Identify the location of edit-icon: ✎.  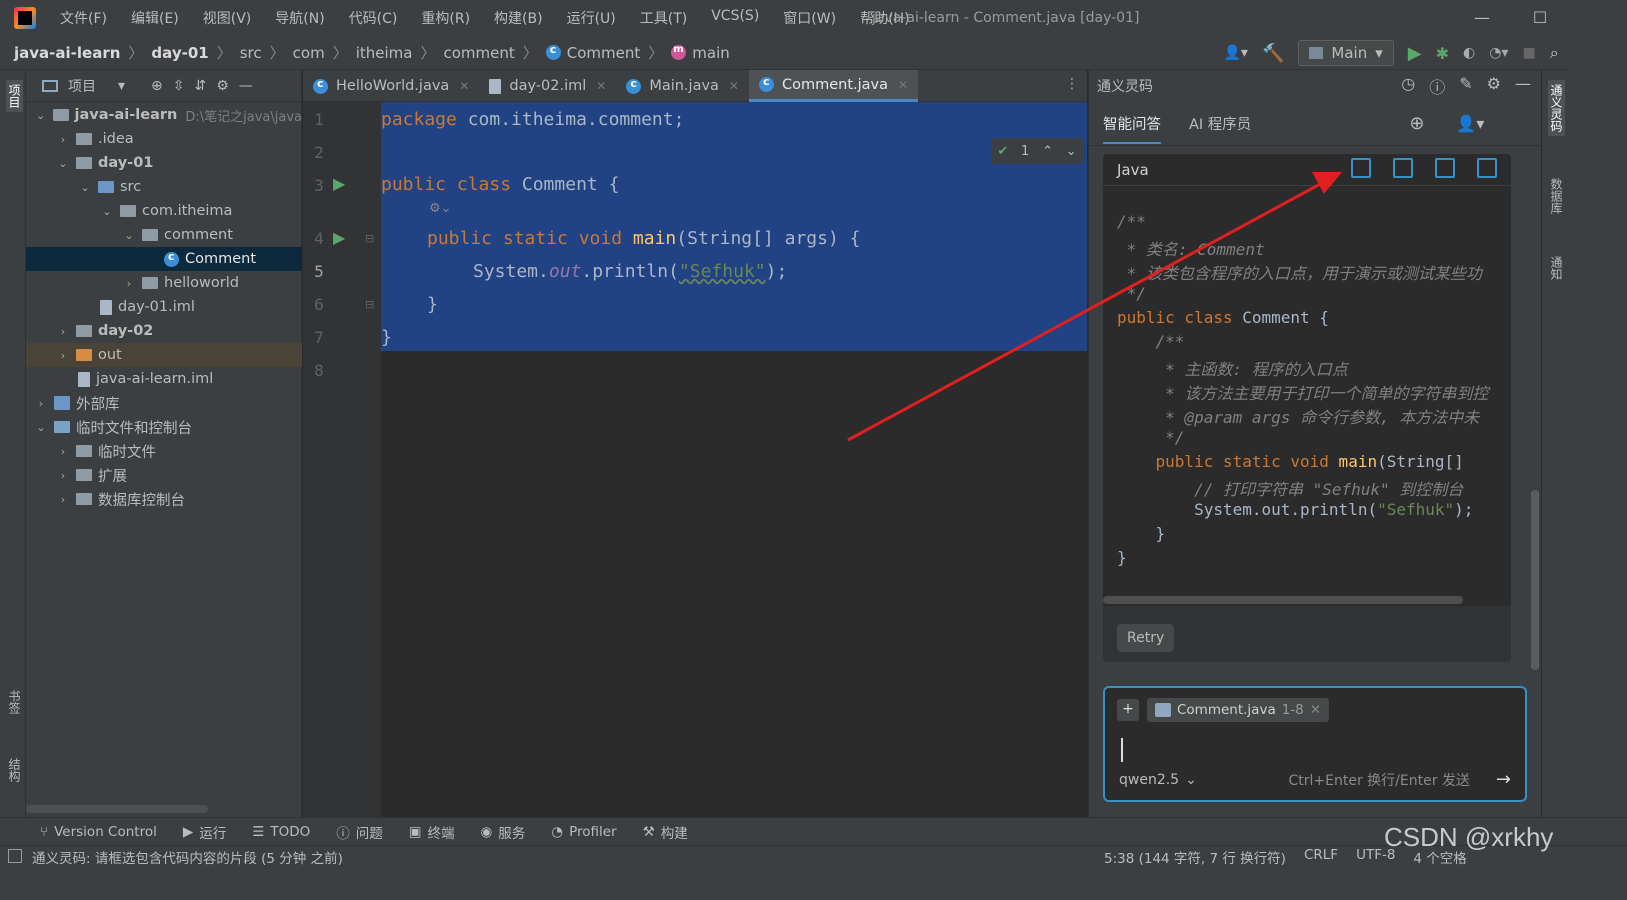
(1465, 86).